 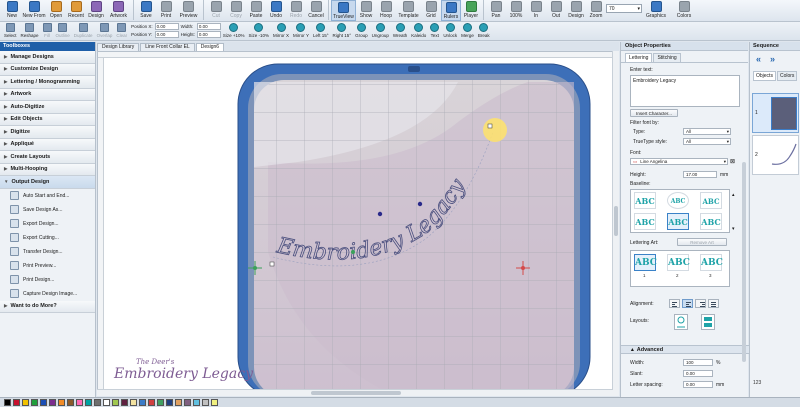 I want to click on toolbar-button-recent: Recent, so click(x=76, y=10).